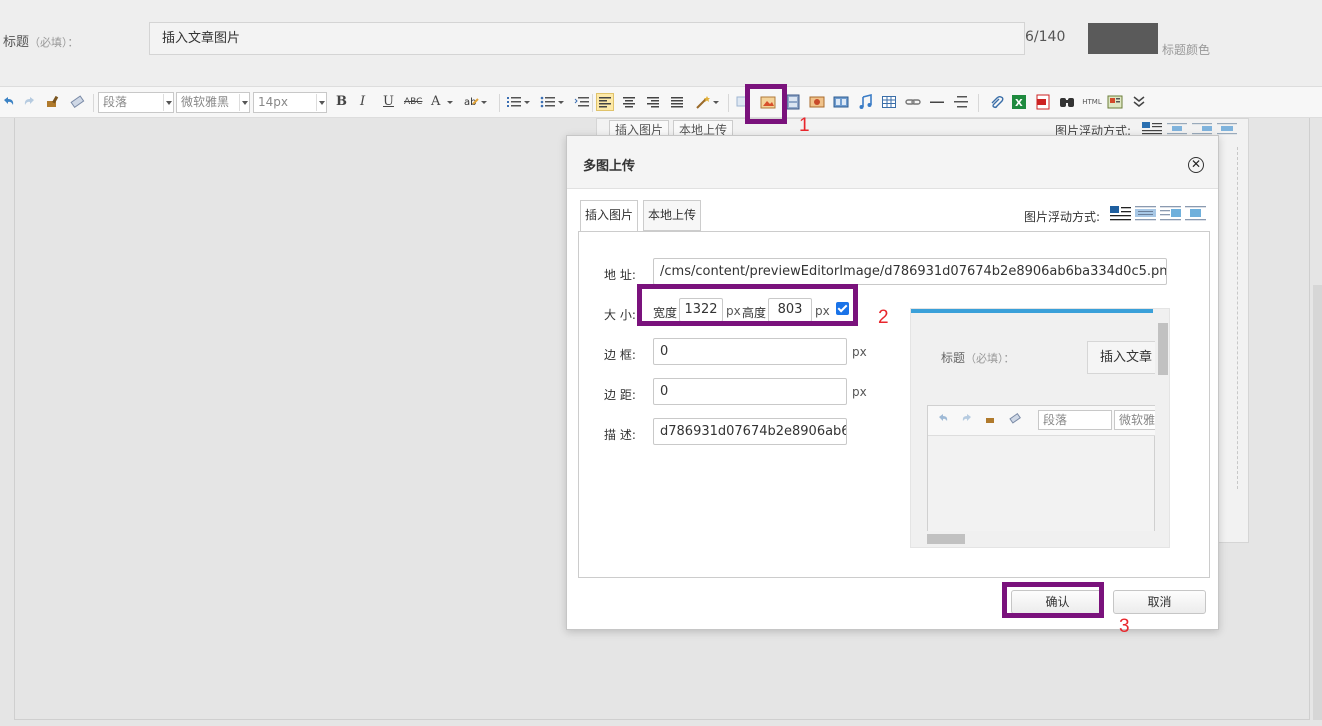  What do you see at coordinates (672, 215) in the screenshot?
I see `tab-local-upload: 本地上传` at bounding box center [672, 215].